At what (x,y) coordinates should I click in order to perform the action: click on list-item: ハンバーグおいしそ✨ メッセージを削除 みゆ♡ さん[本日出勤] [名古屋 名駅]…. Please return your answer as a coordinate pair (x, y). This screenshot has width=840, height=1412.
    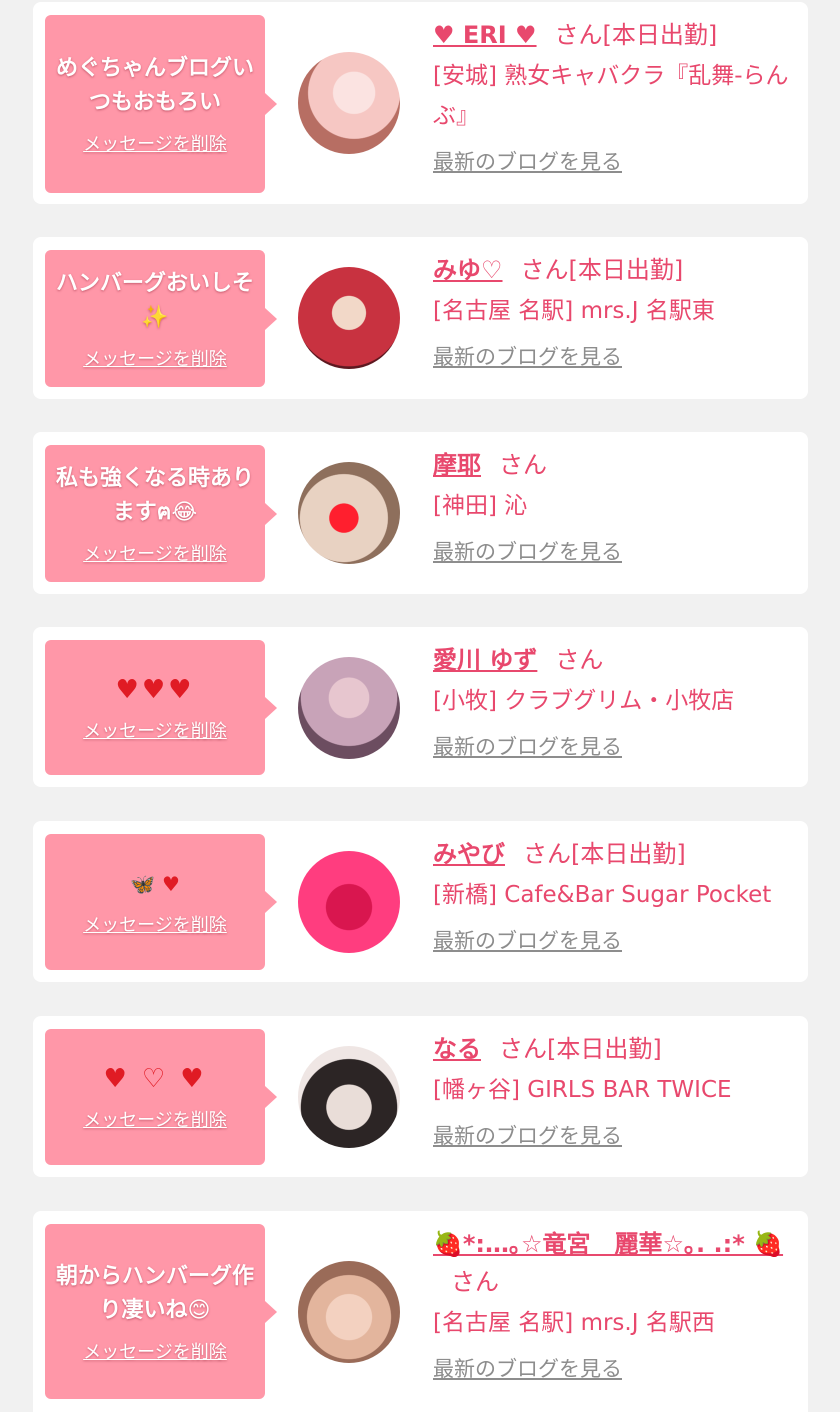
    Looking at the image, I should click on (420, 318).